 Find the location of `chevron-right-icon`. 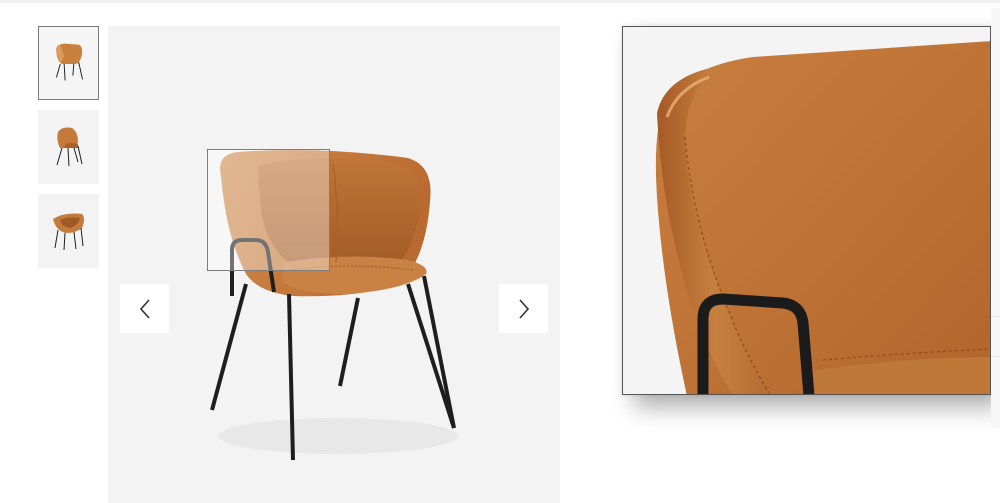

chevron-right-icon is located at coordinates (523, 308).